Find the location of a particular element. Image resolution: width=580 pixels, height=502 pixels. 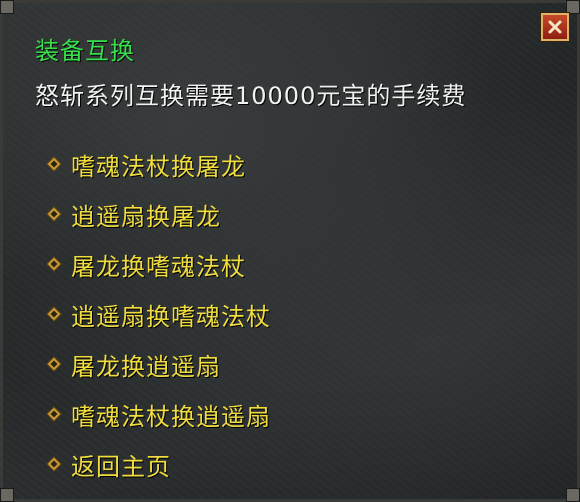

menu-item-dragon-to-staff: 屠龙换嗜魂法杖 is located at coordinates (157, 264).